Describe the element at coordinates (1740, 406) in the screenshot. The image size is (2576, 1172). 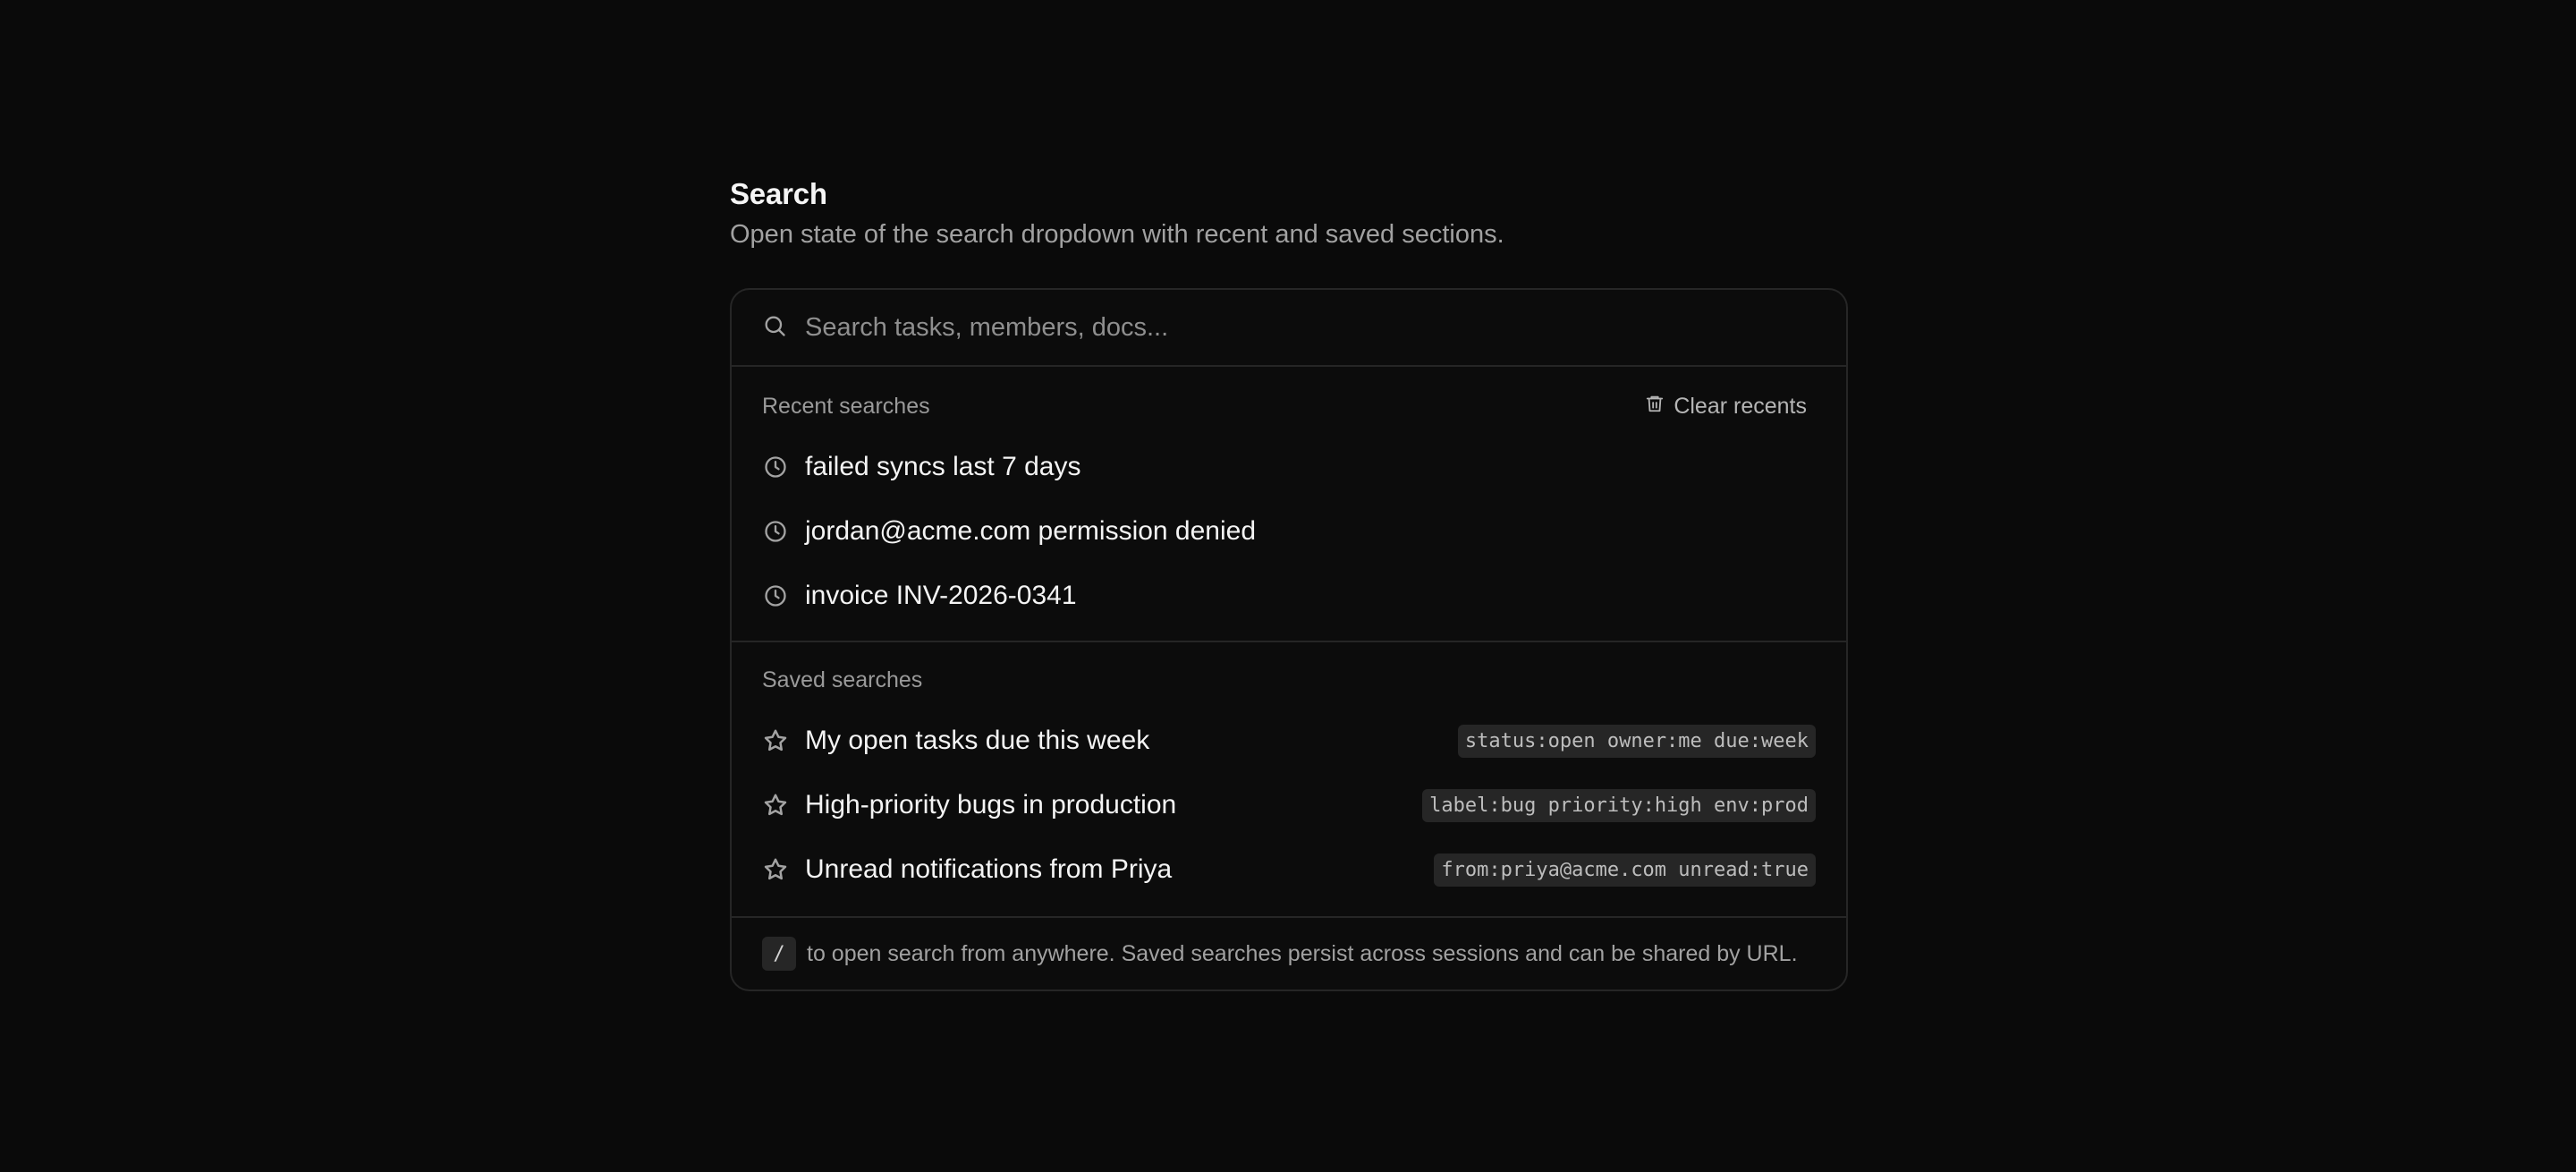
I see `clear-recents-label: Clear recents` at that location.